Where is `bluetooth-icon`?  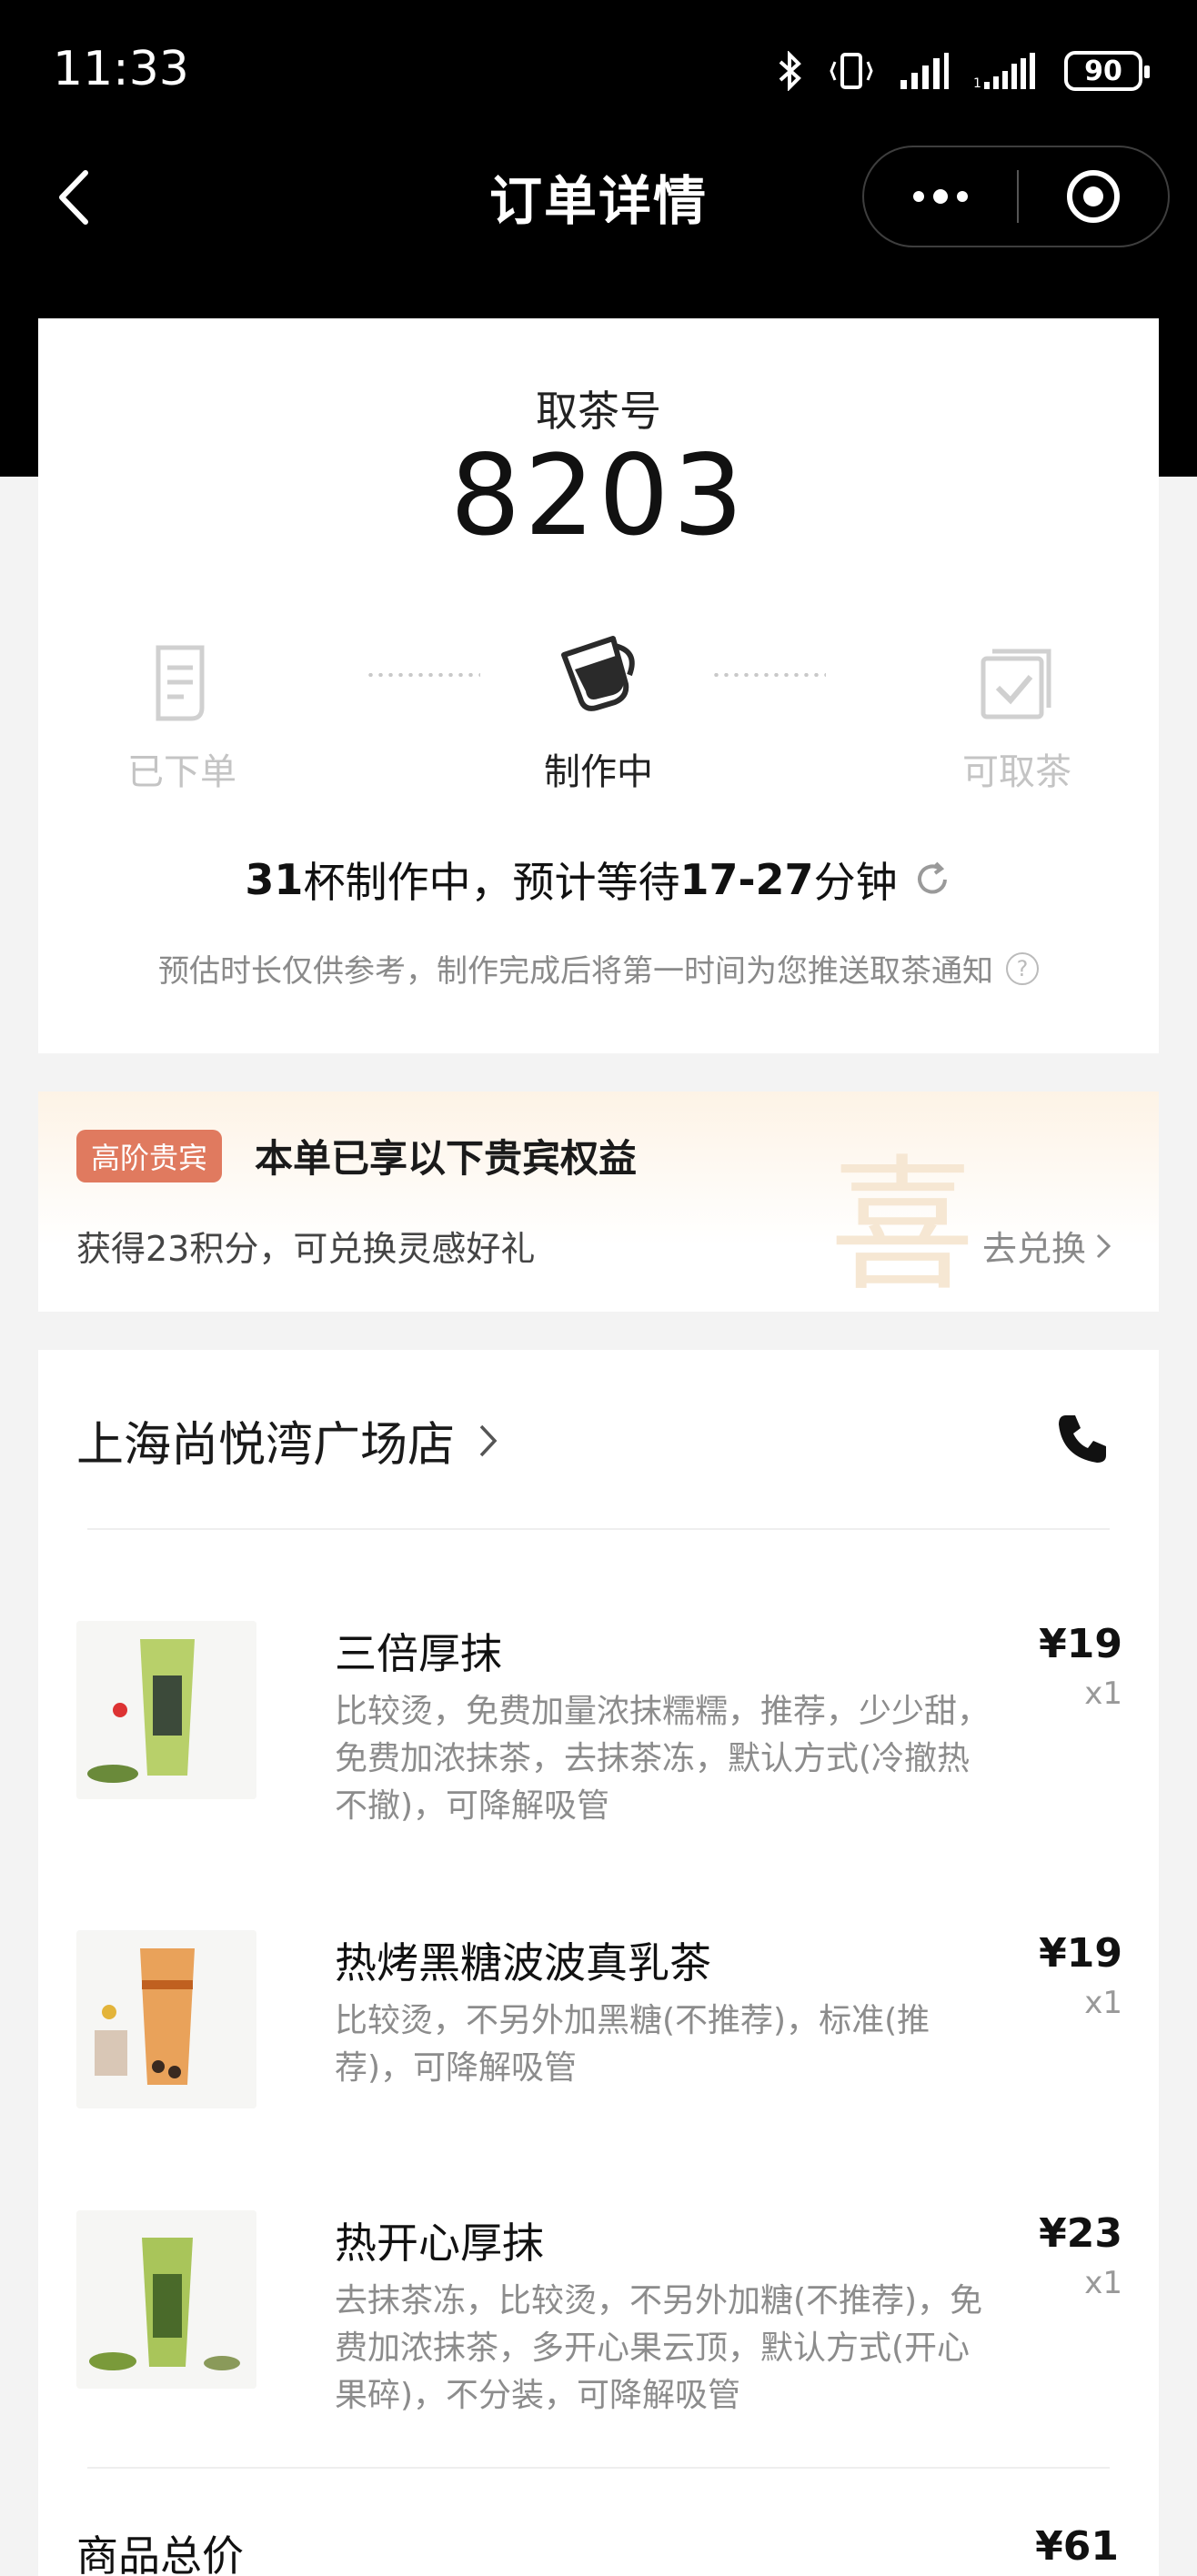 bluetooth-icon is located at coordinates (790, 71).